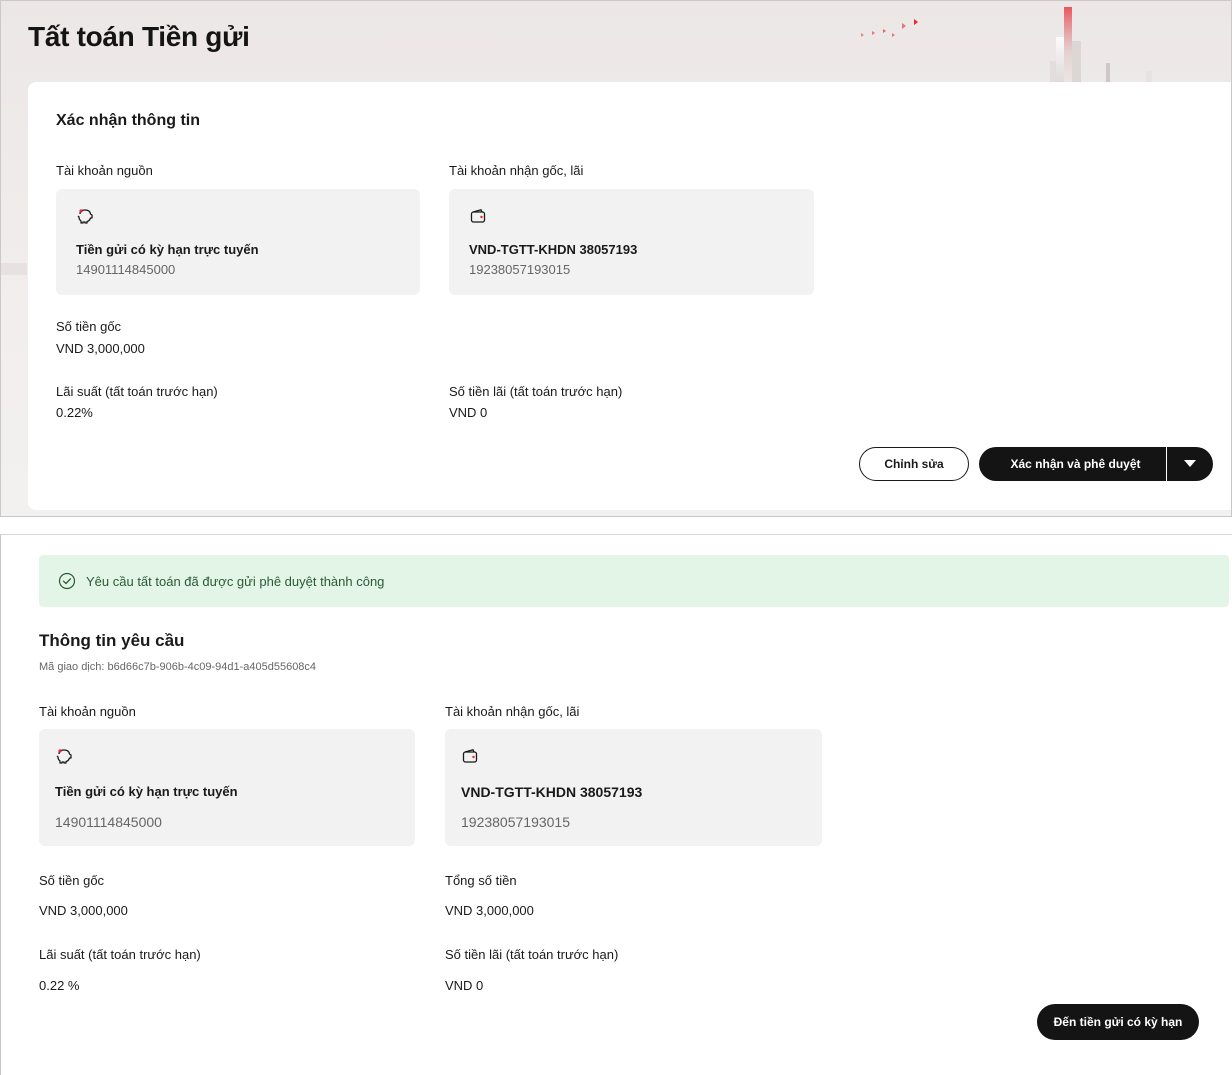  What do you see at coordinates (914, 464) in the screenshot?
I see `edit-button: Chỉnh sửa` at bounding box center [914, 464].